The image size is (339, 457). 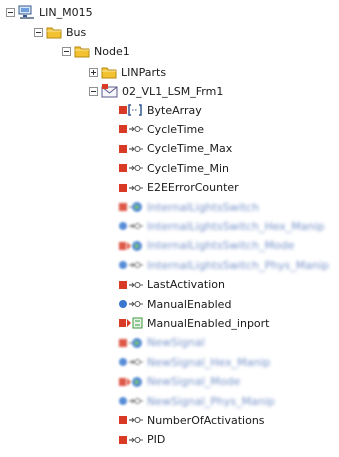 What do you see at coordinates (209, 362) in the screenshot?
I see `signal-label: NewSignal_Hex_Manip` at bounding box center [209, 362].